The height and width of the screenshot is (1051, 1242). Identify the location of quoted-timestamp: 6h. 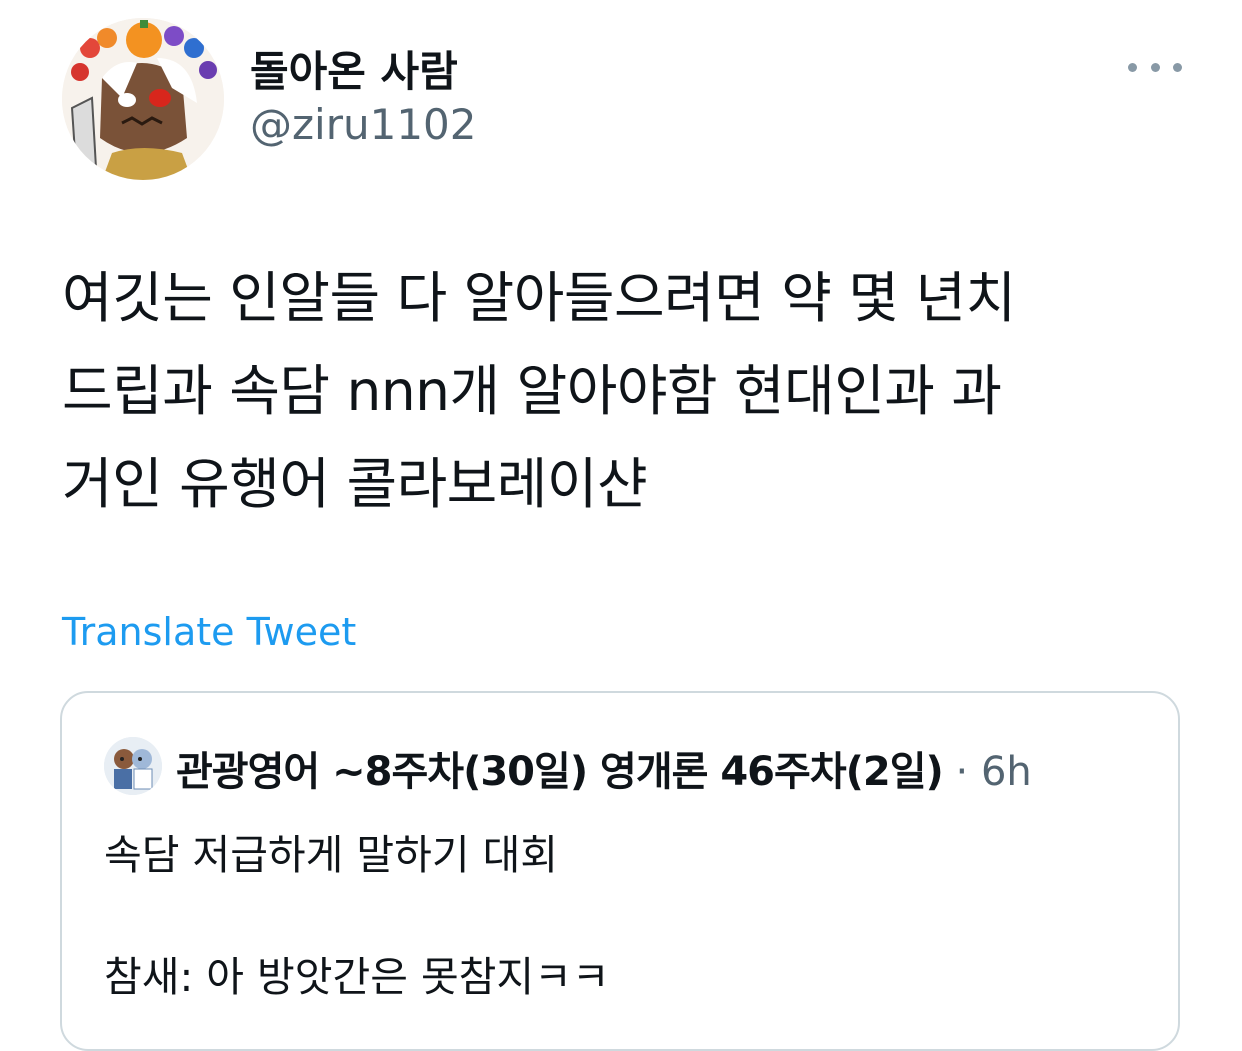
(1006, 772).